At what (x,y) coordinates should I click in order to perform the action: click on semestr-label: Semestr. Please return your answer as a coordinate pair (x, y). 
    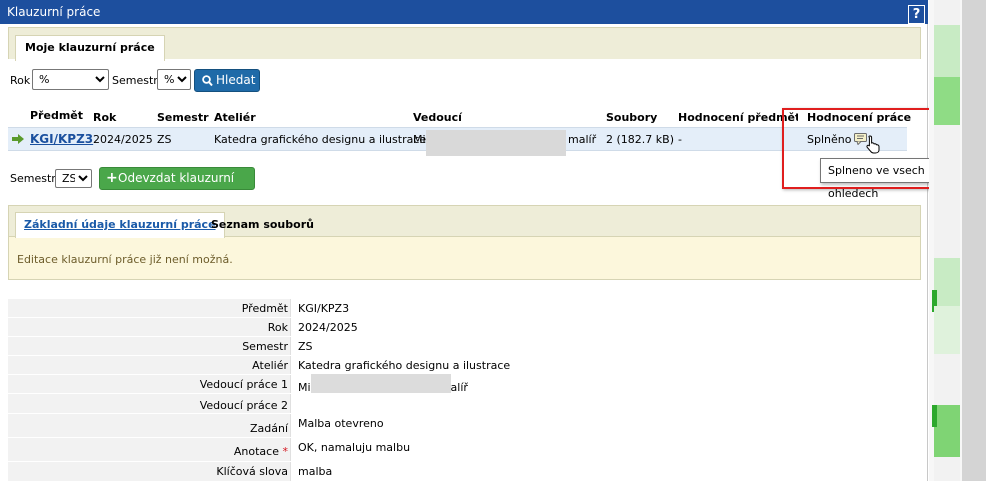
    Looking at the image, I should click on (265, 346).